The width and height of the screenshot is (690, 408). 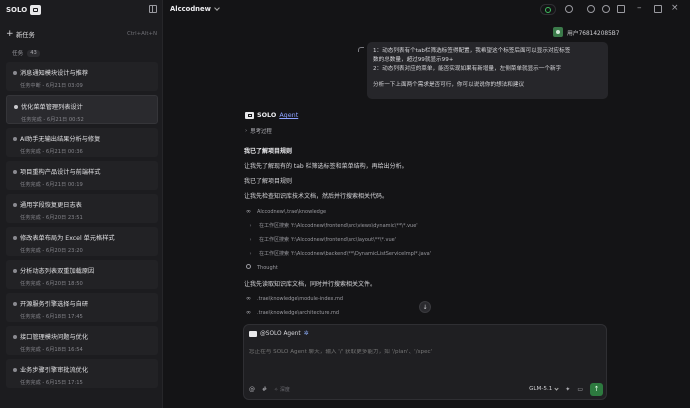 I want to click on task-status: 任务完成 - 6月18日 17:45, so click(x=51, y=317).